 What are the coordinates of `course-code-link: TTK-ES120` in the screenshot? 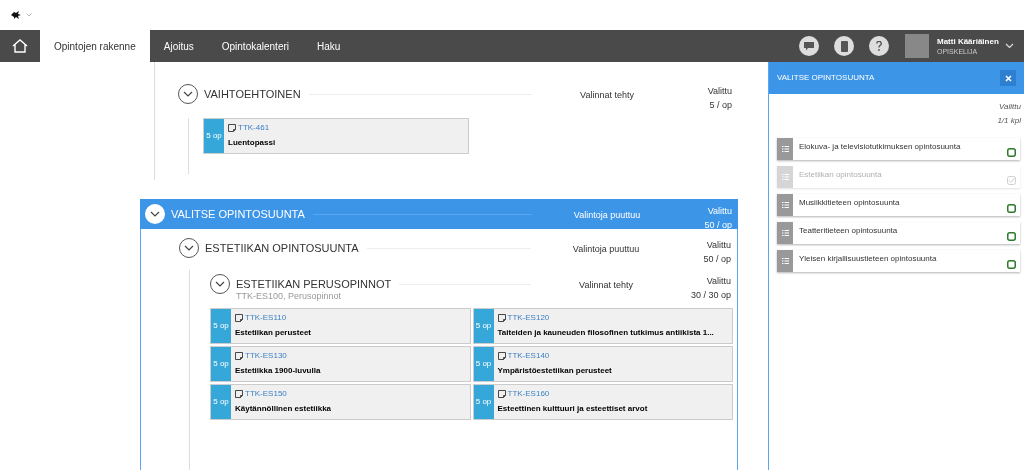 It's located at (528, 318).